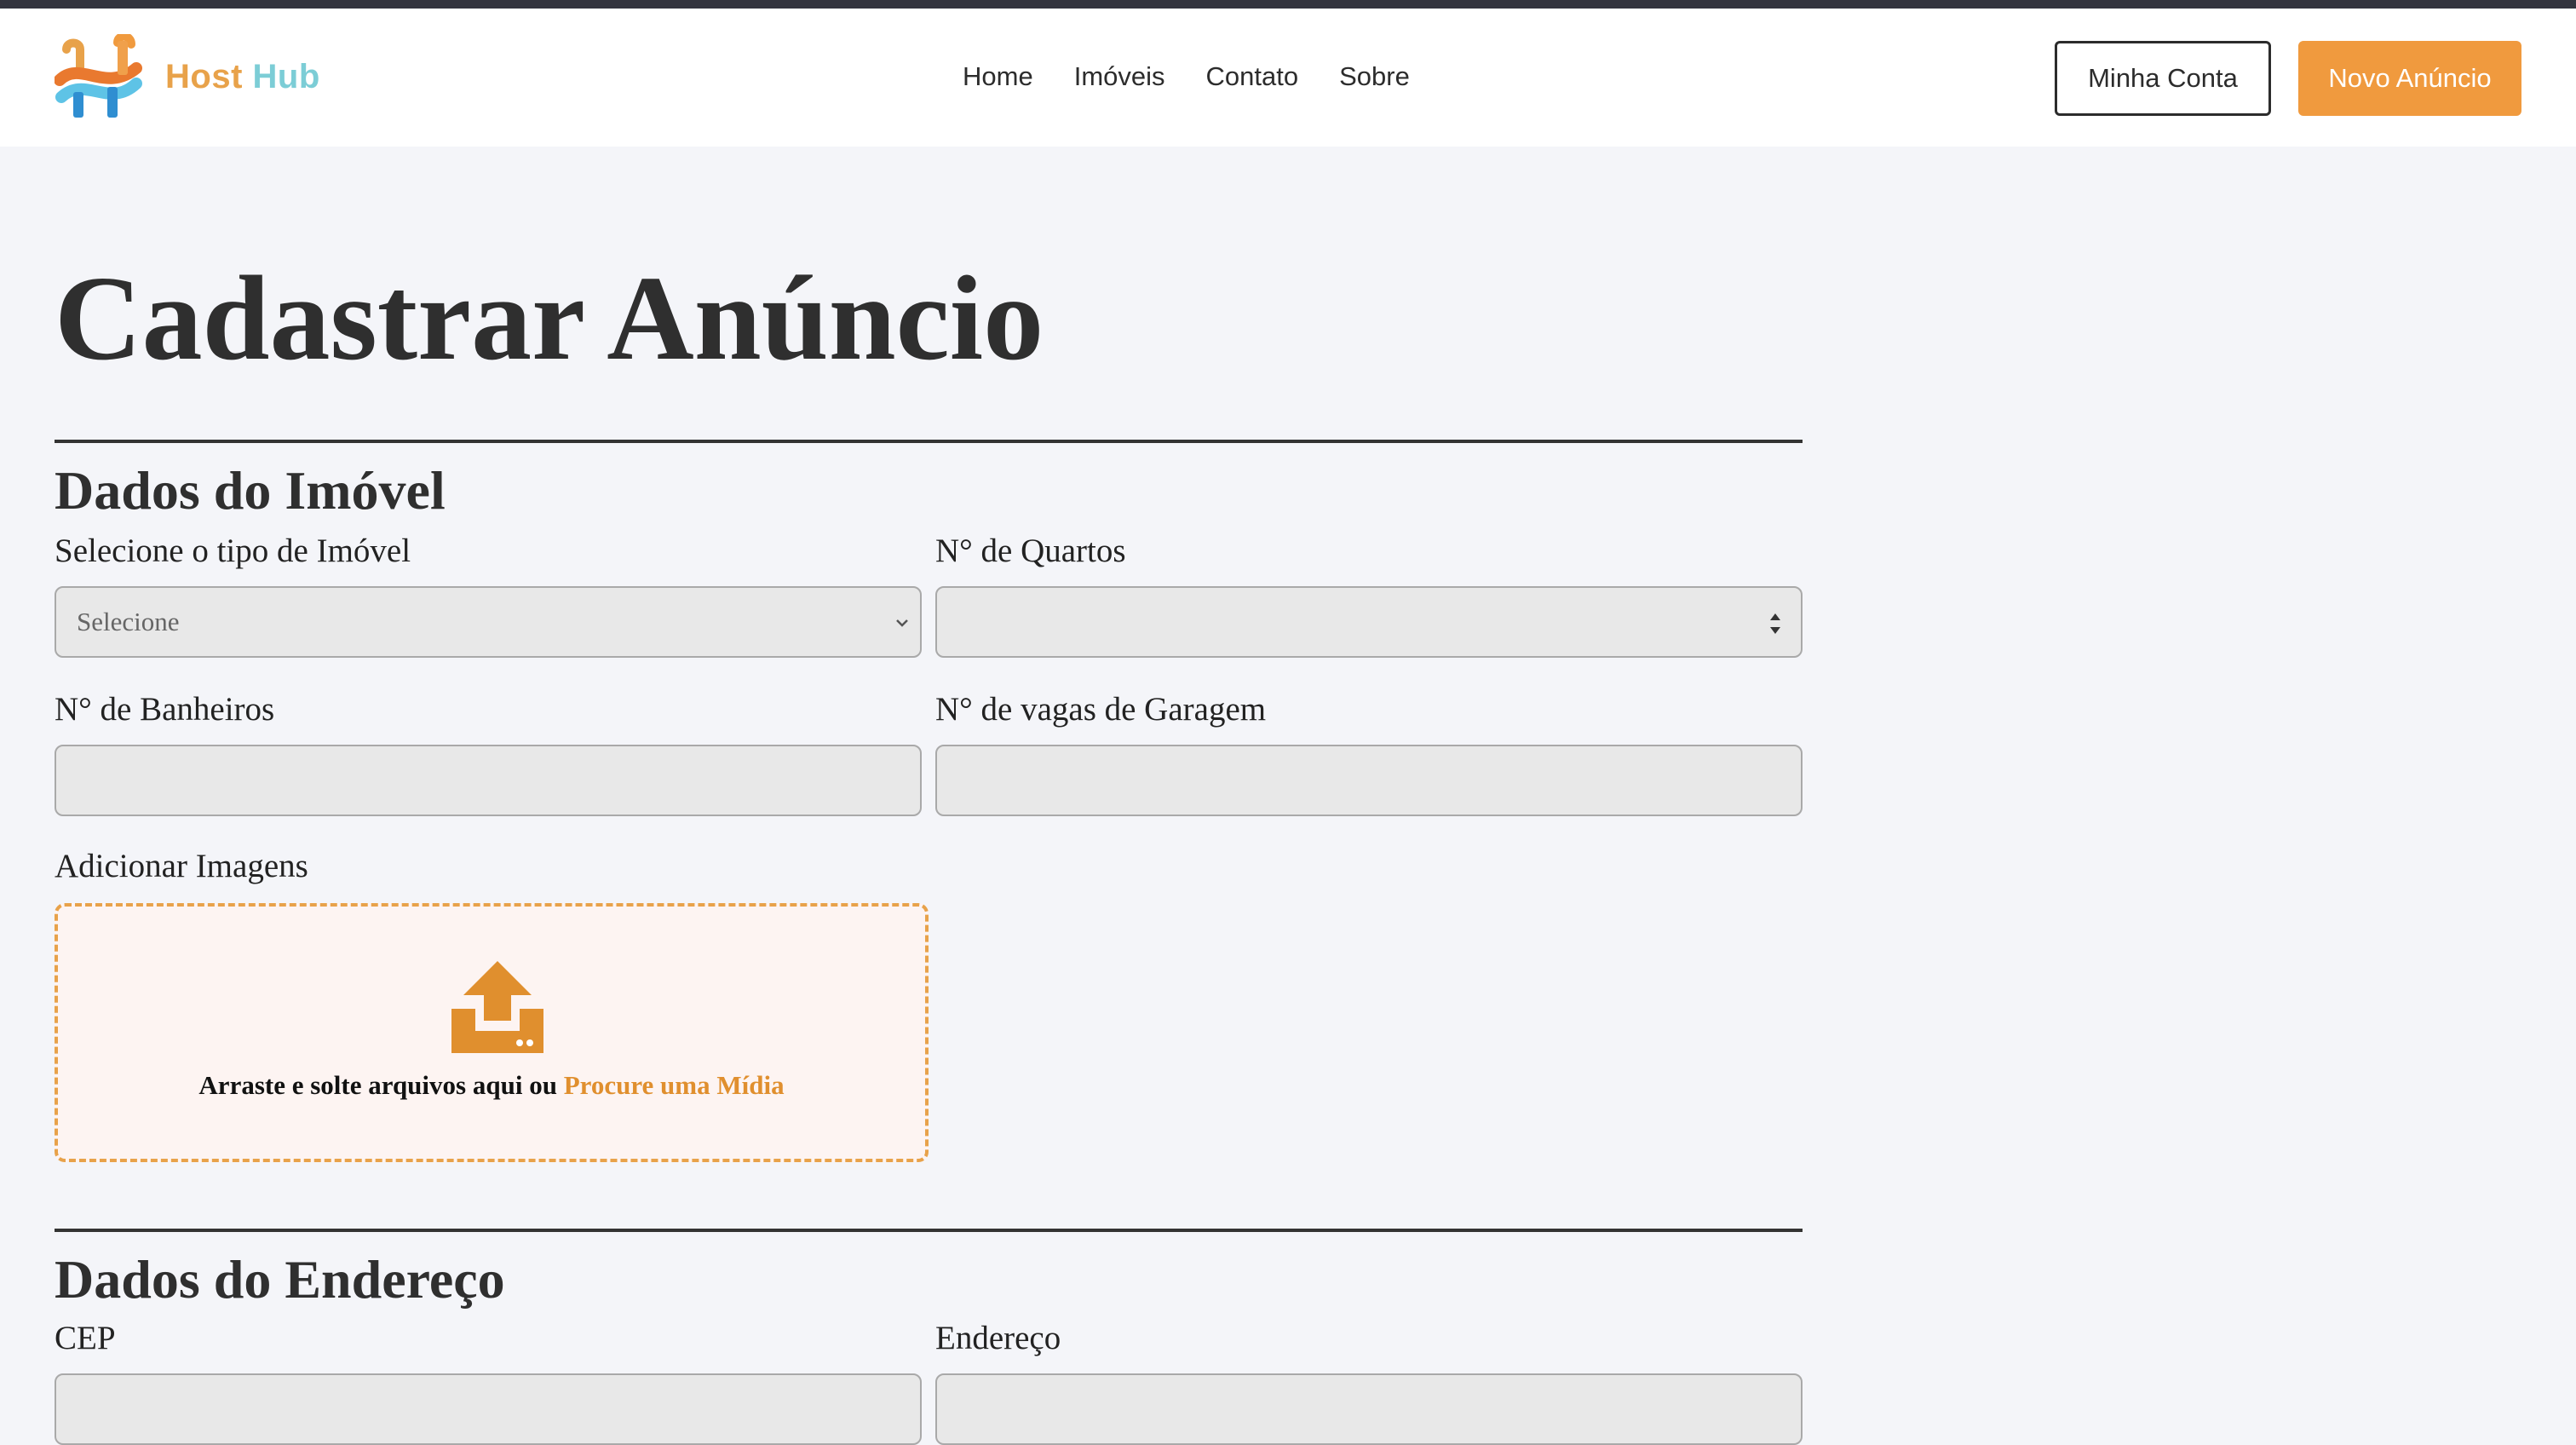  Describe the element at coordinates (2410, 78) in the screenshot. I see `new-listing-button: Novo Anúncio` at that location.